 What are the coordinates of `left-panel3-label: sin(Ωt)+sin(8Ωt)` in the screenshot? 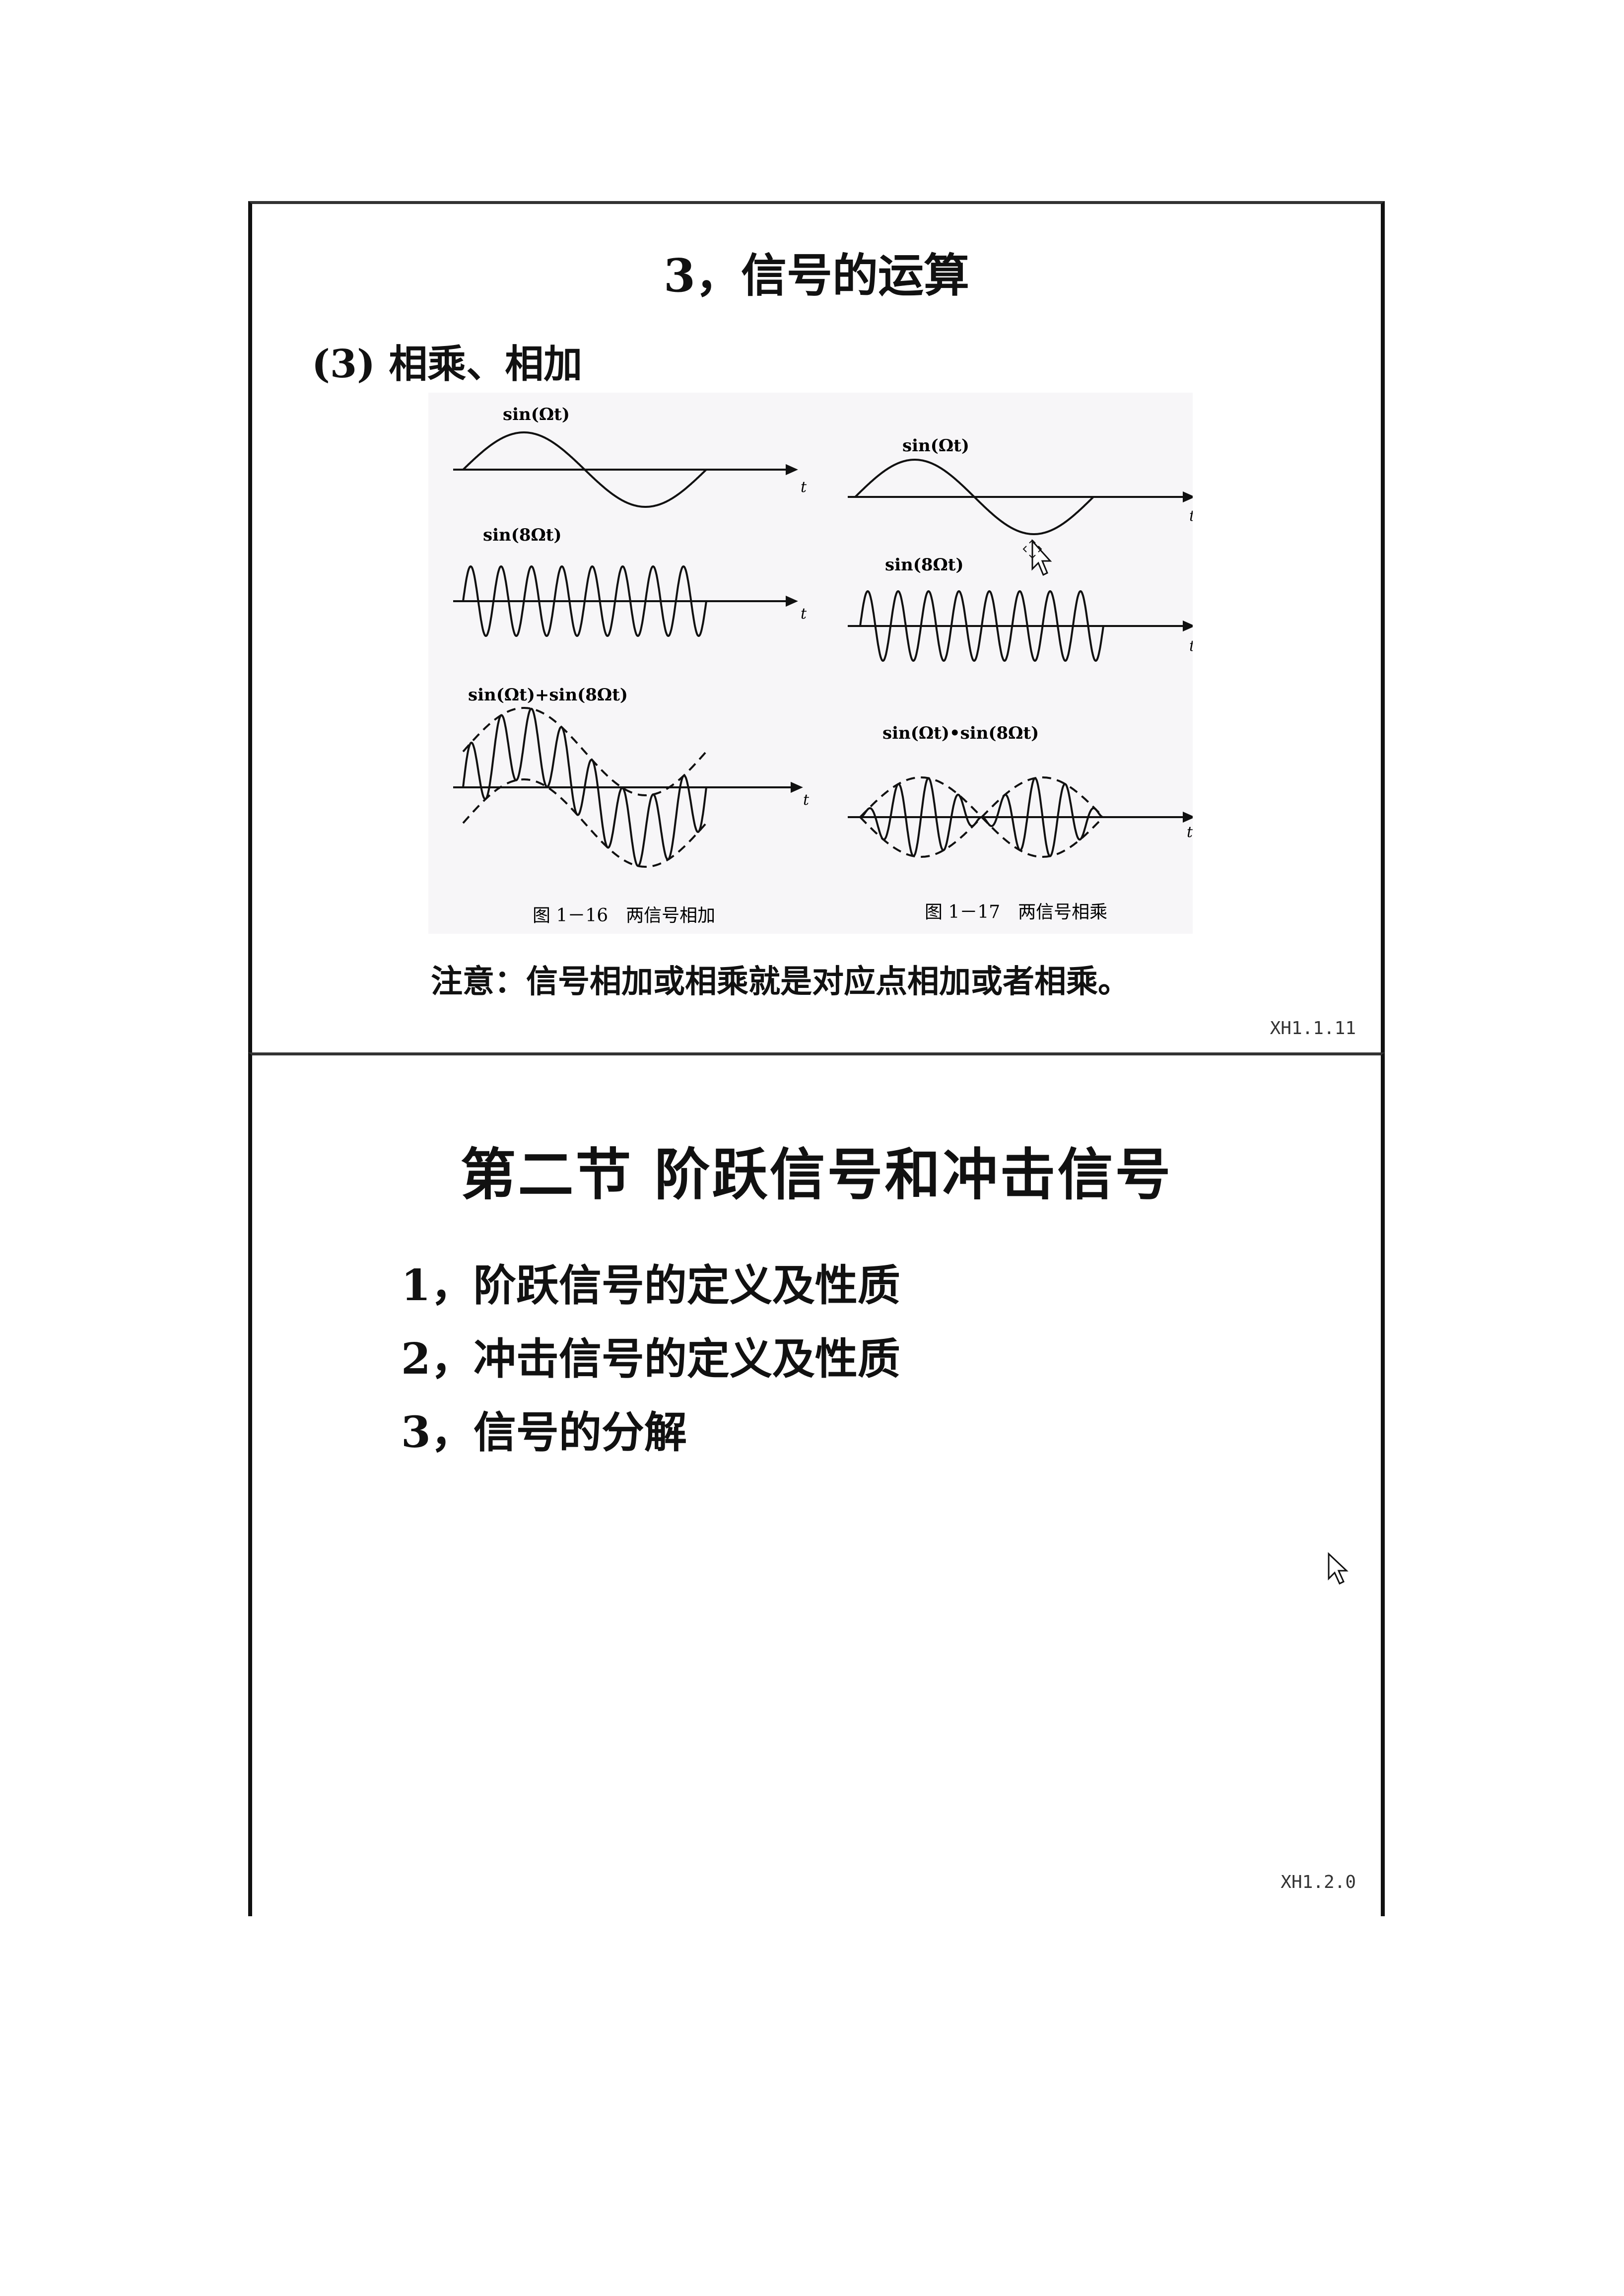 It's located at (548, 695).